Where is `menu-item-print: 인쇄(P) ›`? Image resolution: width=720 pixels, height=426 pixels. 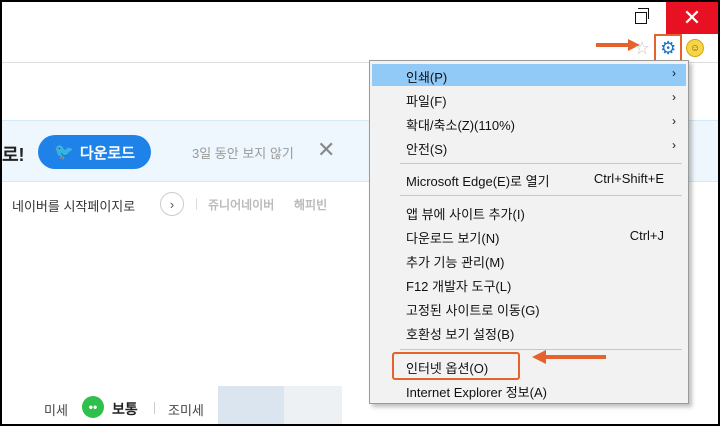
menu-item-print: 인쇄(P) › is located at coordinates (529, 75).